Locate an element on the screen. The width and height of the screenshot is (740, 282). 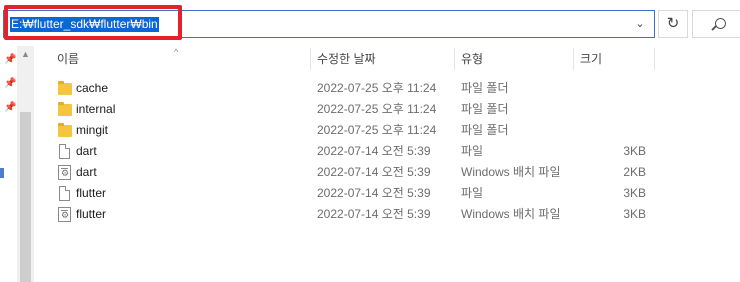
search-box is located at coordinates (716, 24).